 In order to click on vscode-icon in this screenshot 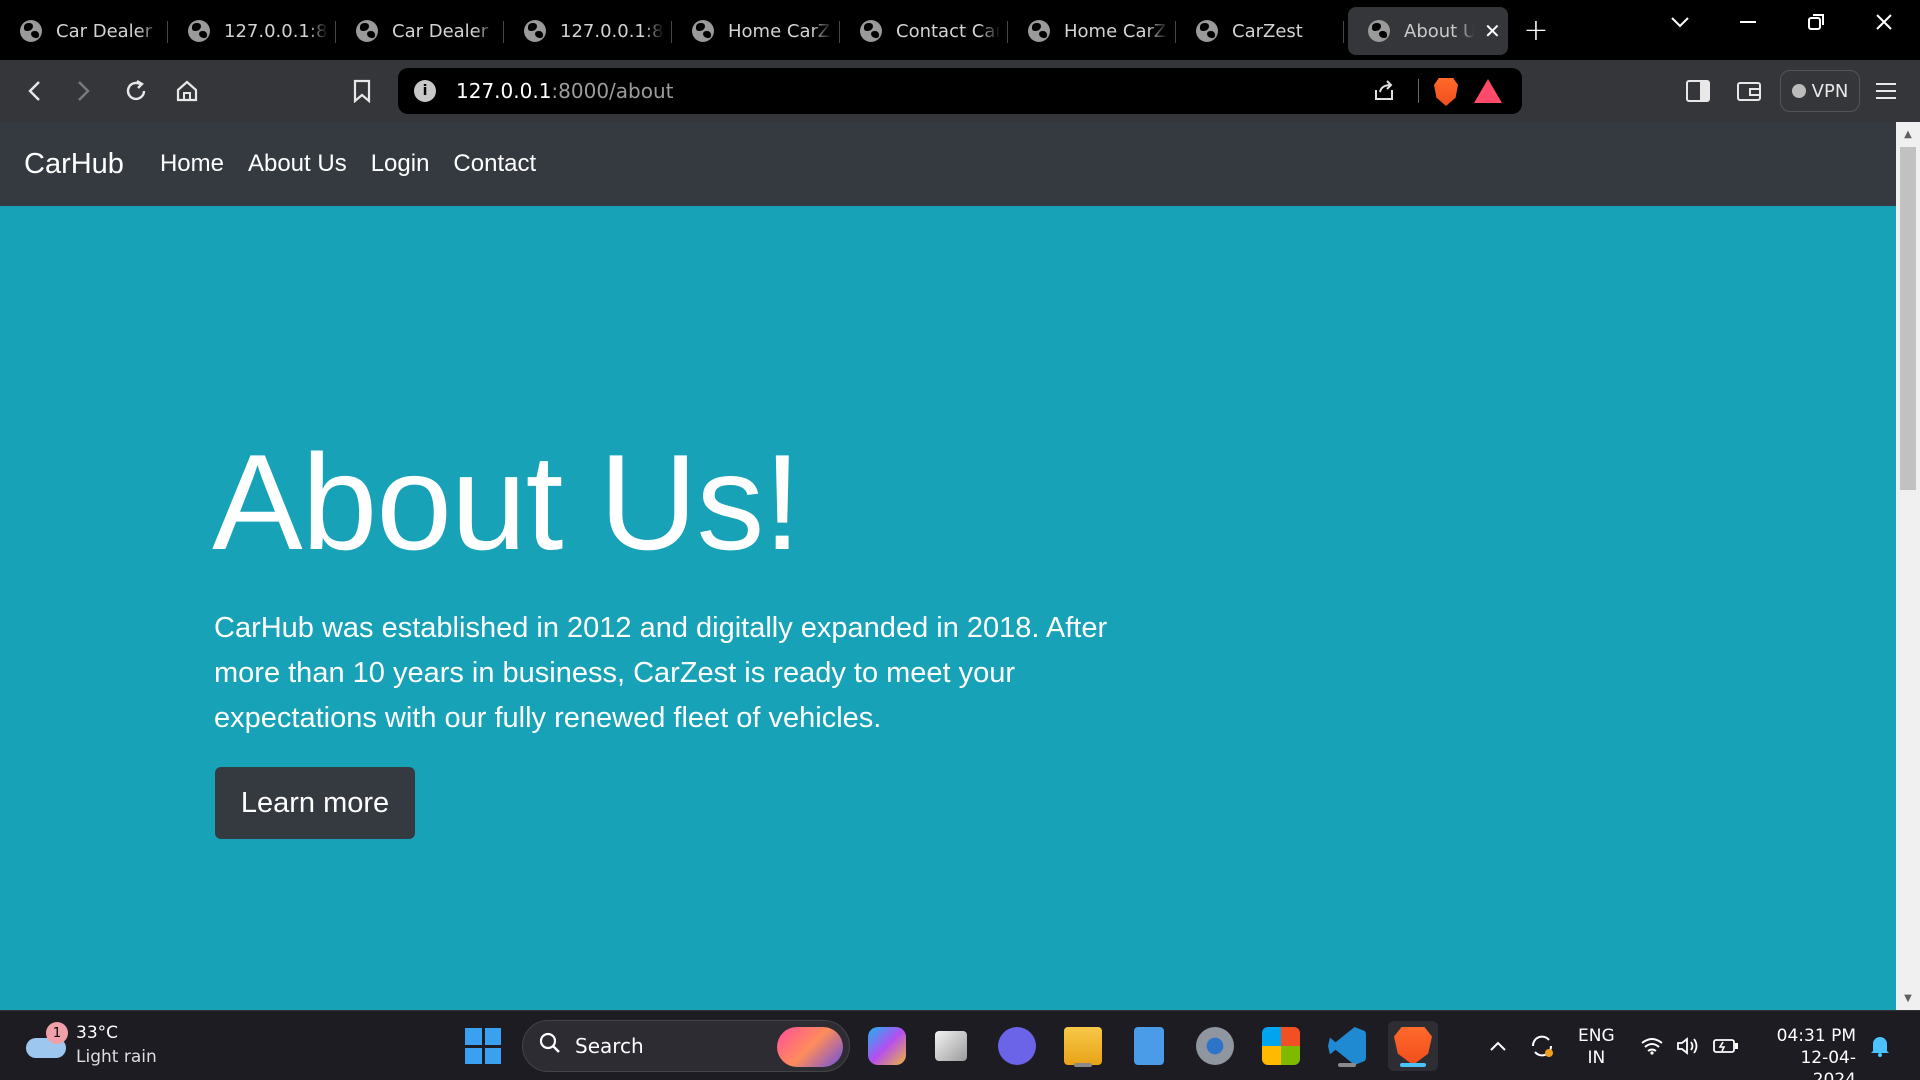, I will do `click(1347, 1046)`.